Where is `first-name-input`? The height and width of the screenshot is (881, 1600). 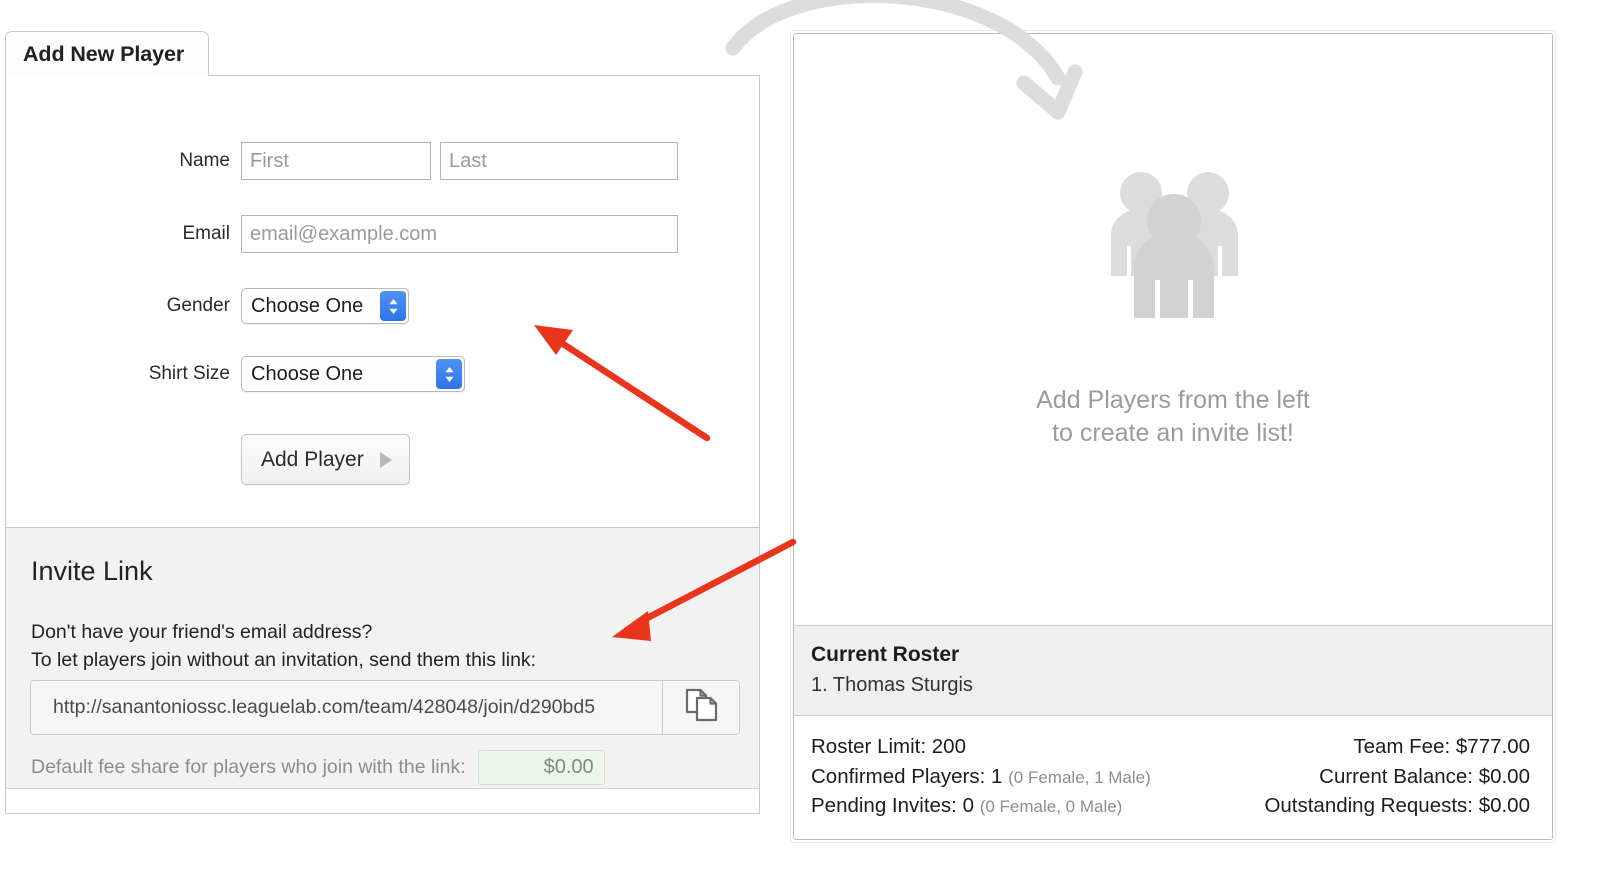 first-name-input is located at coordinates (336, 161).